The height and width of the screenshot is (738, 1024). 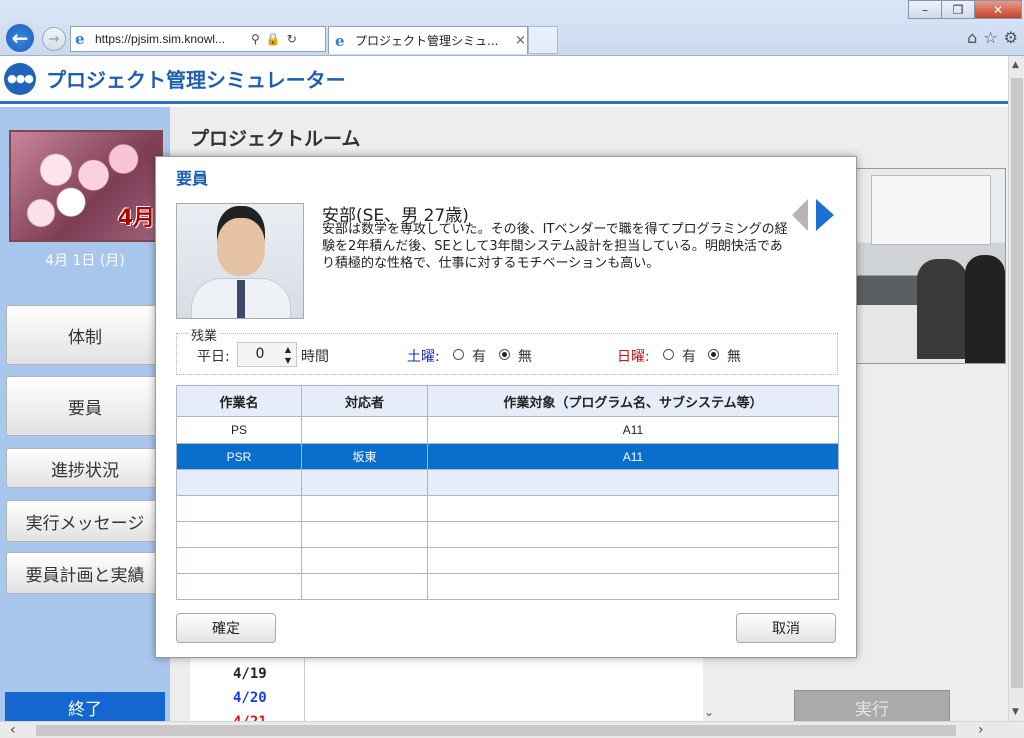 I want to click on refresh-icon: ↻, so click(x=292, y=39).